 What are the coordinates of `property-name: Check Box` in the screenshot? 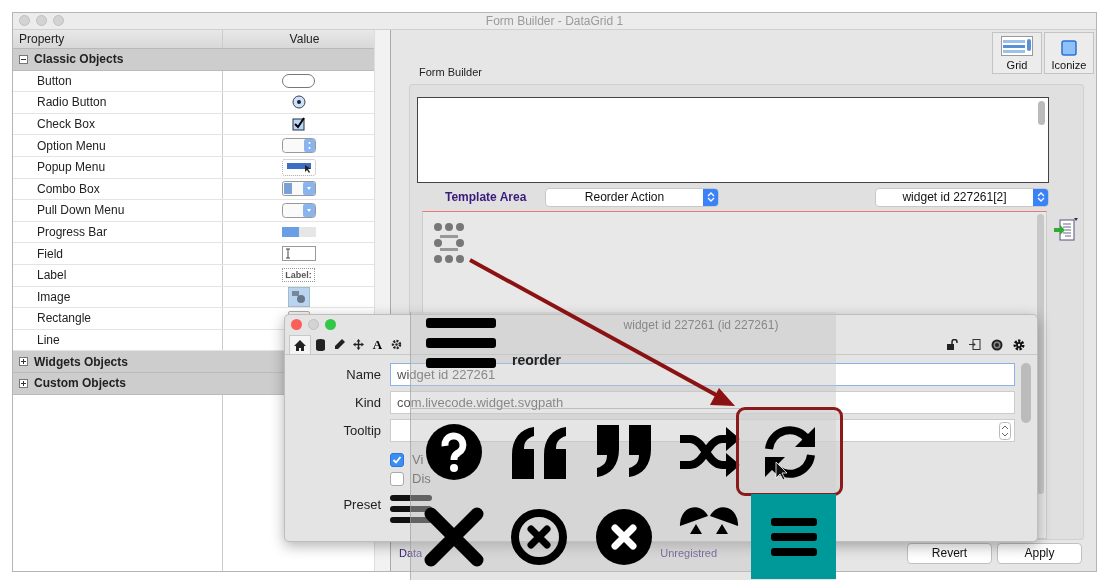 It's located at (118, 124).